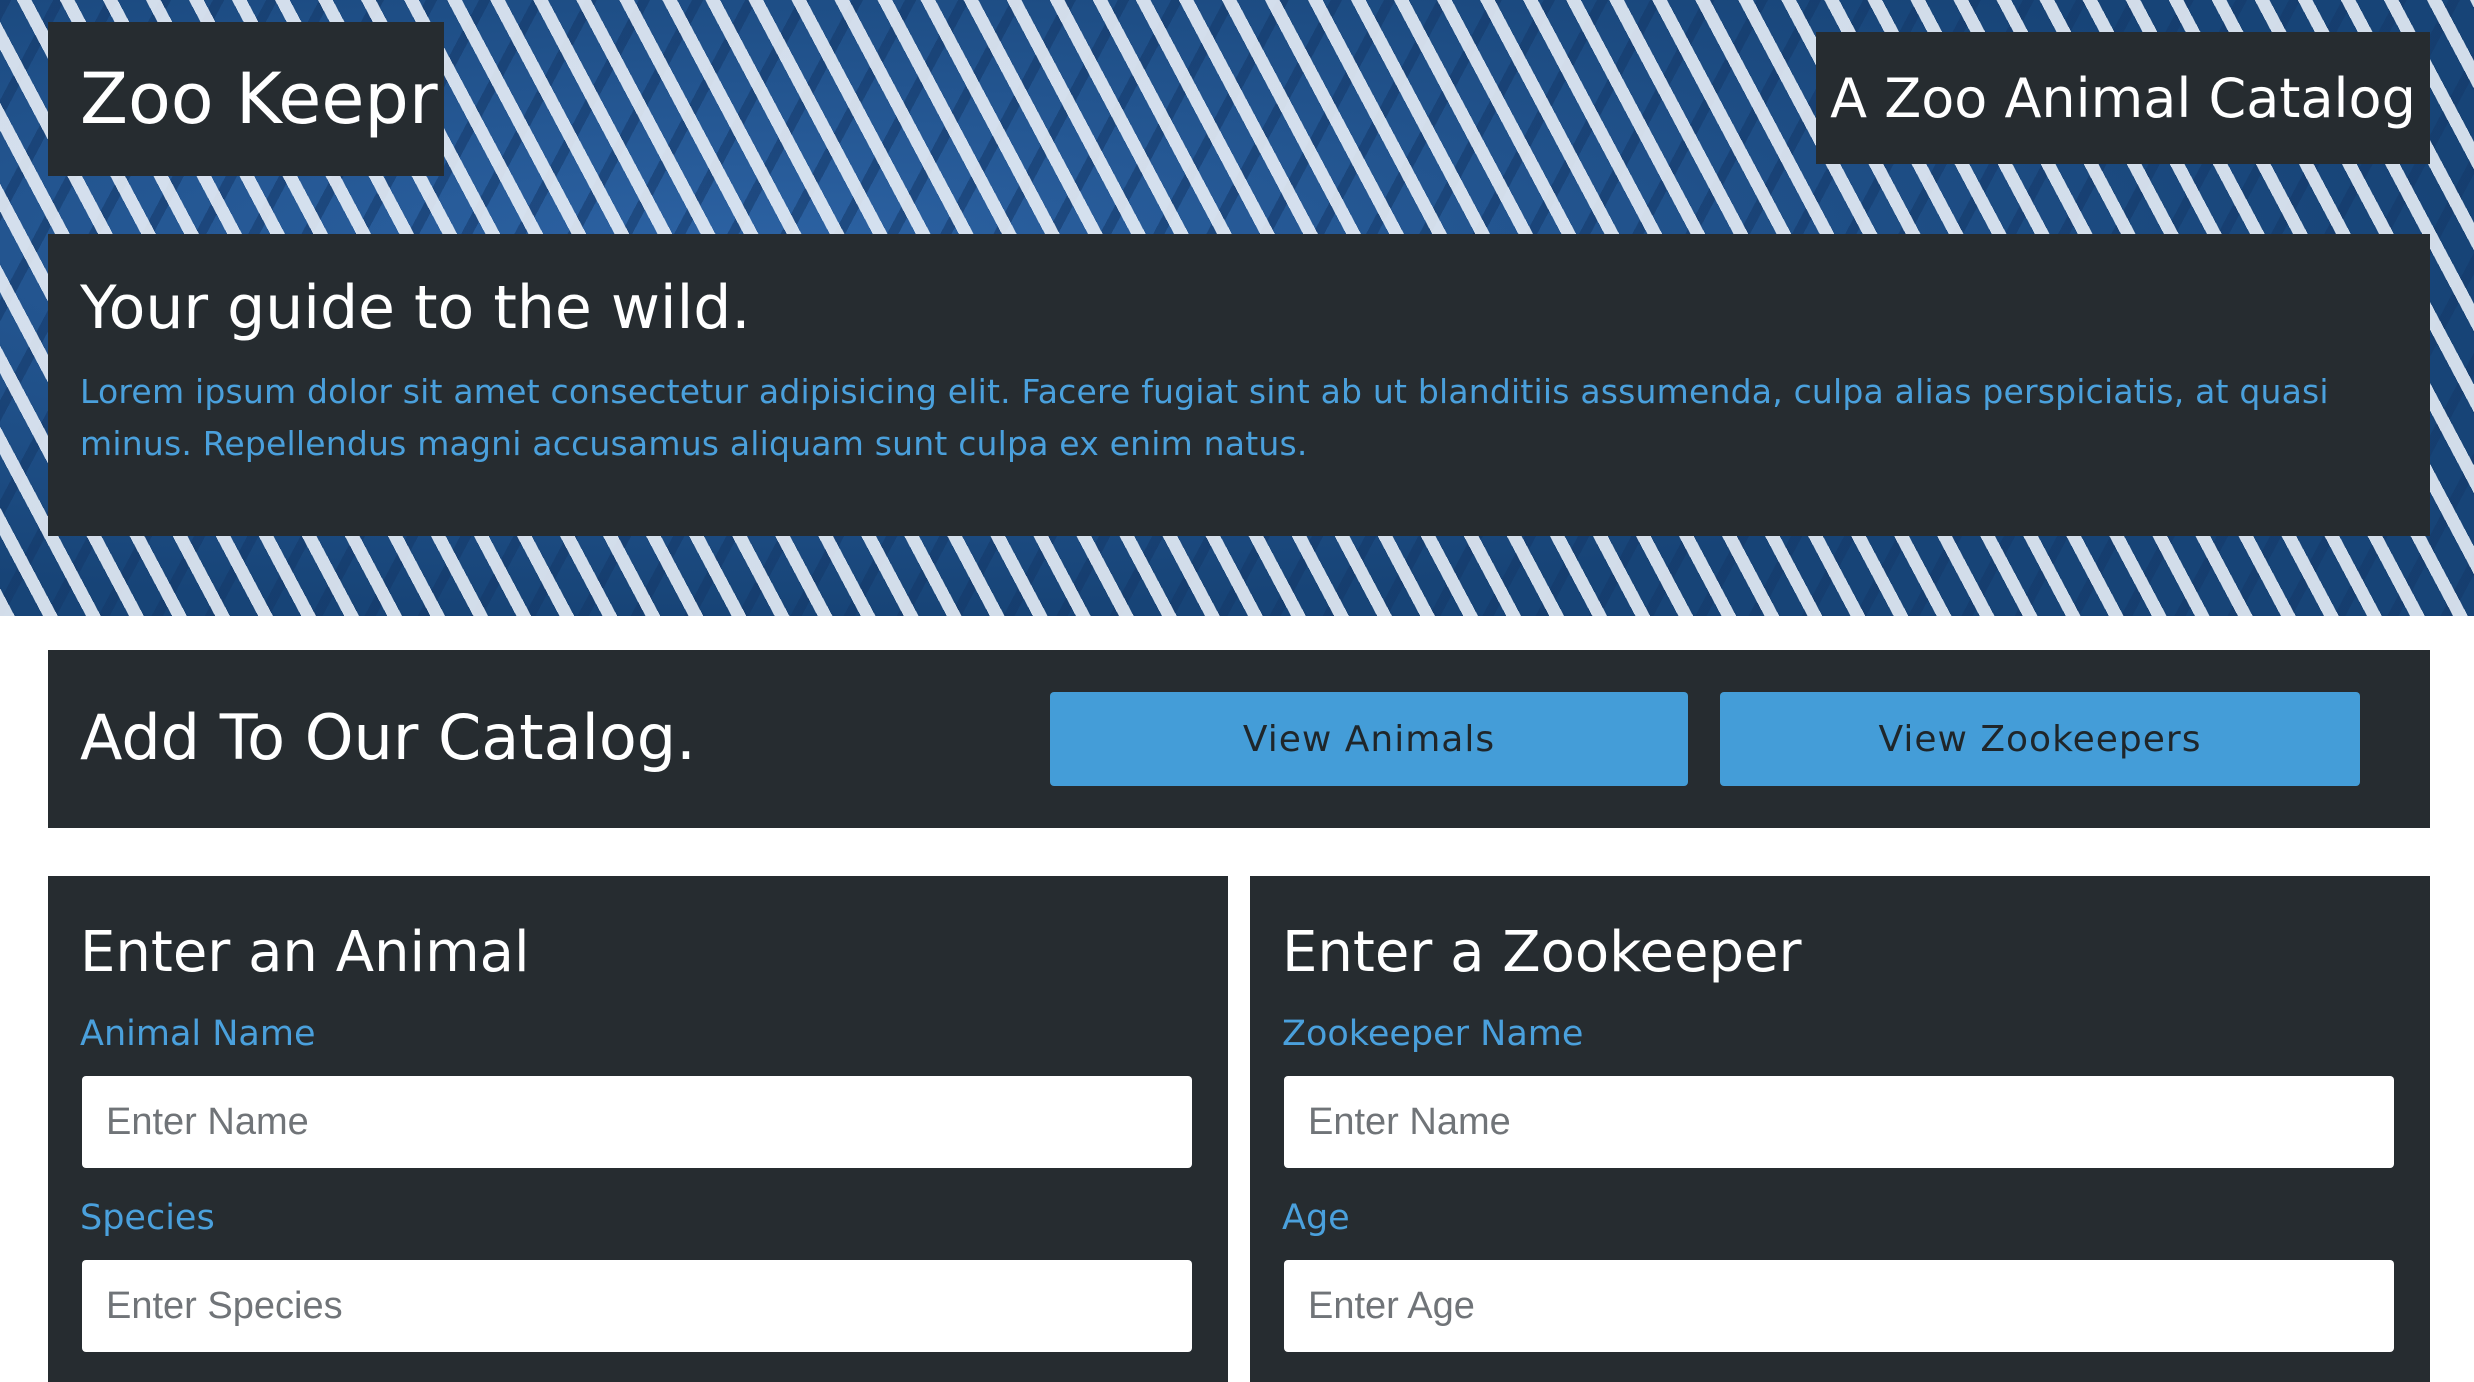 The width and height of the screenshot is (2474, 1382). What do you see at coordinates (259, 99) in the screenshot?
I see `brand-title: Zoo Keepr` at bounding box center [259, 99].